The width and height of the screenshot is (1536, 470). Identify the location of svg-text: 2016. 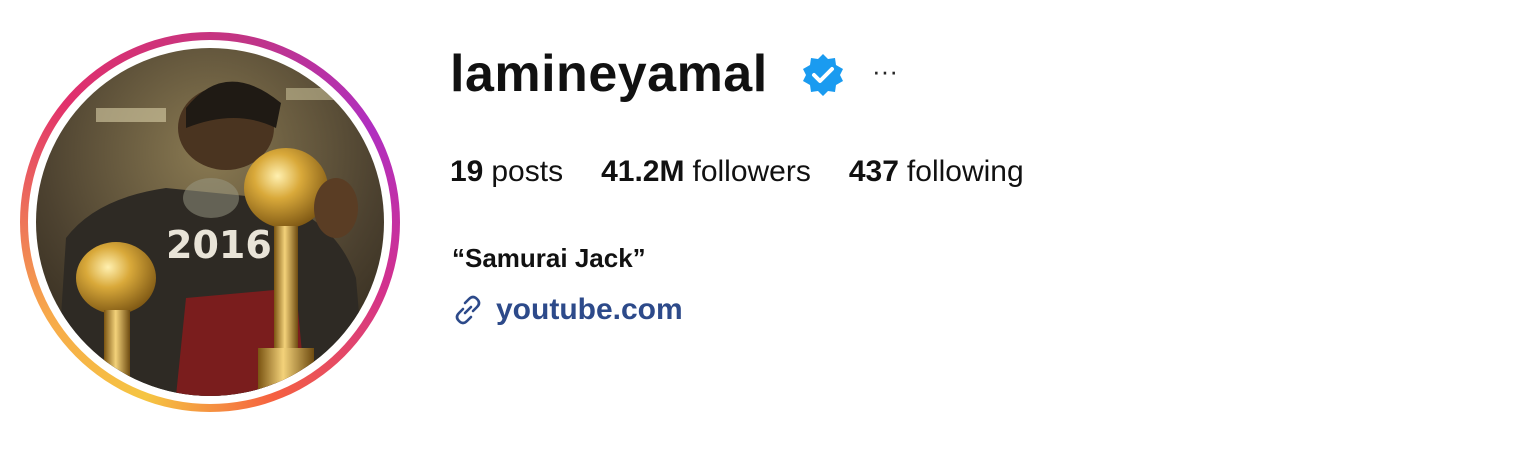
(219, 245).